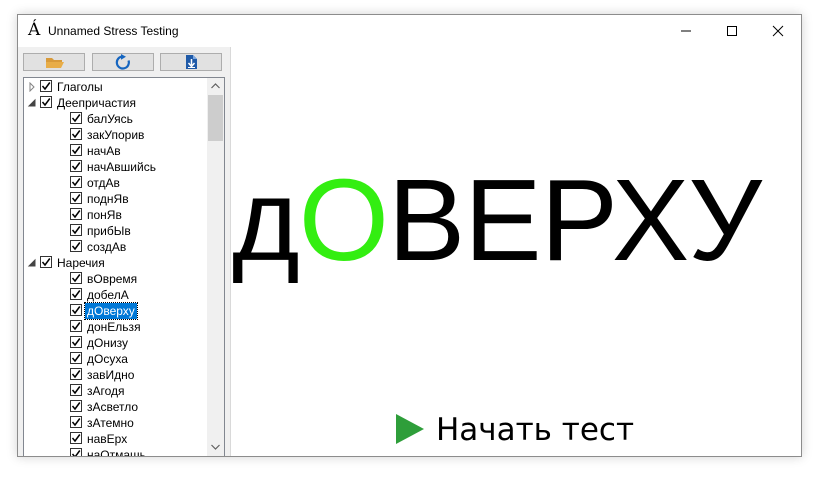 Image resolution: width=824 pixels, height=481 pixels. Describe the element at coordinates (409, 31) in the screenshot. I see `title-bar: Á Unnamed Stress Testing` at that location.